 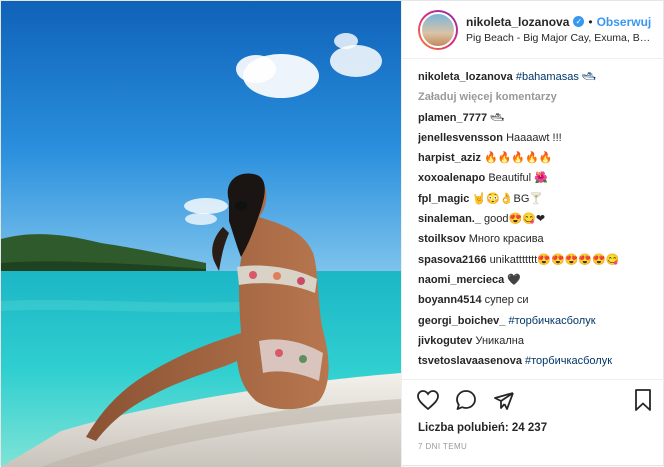 I want to click on likes-count: Liczba polubień: 24 237, so click(x=535, y=428).